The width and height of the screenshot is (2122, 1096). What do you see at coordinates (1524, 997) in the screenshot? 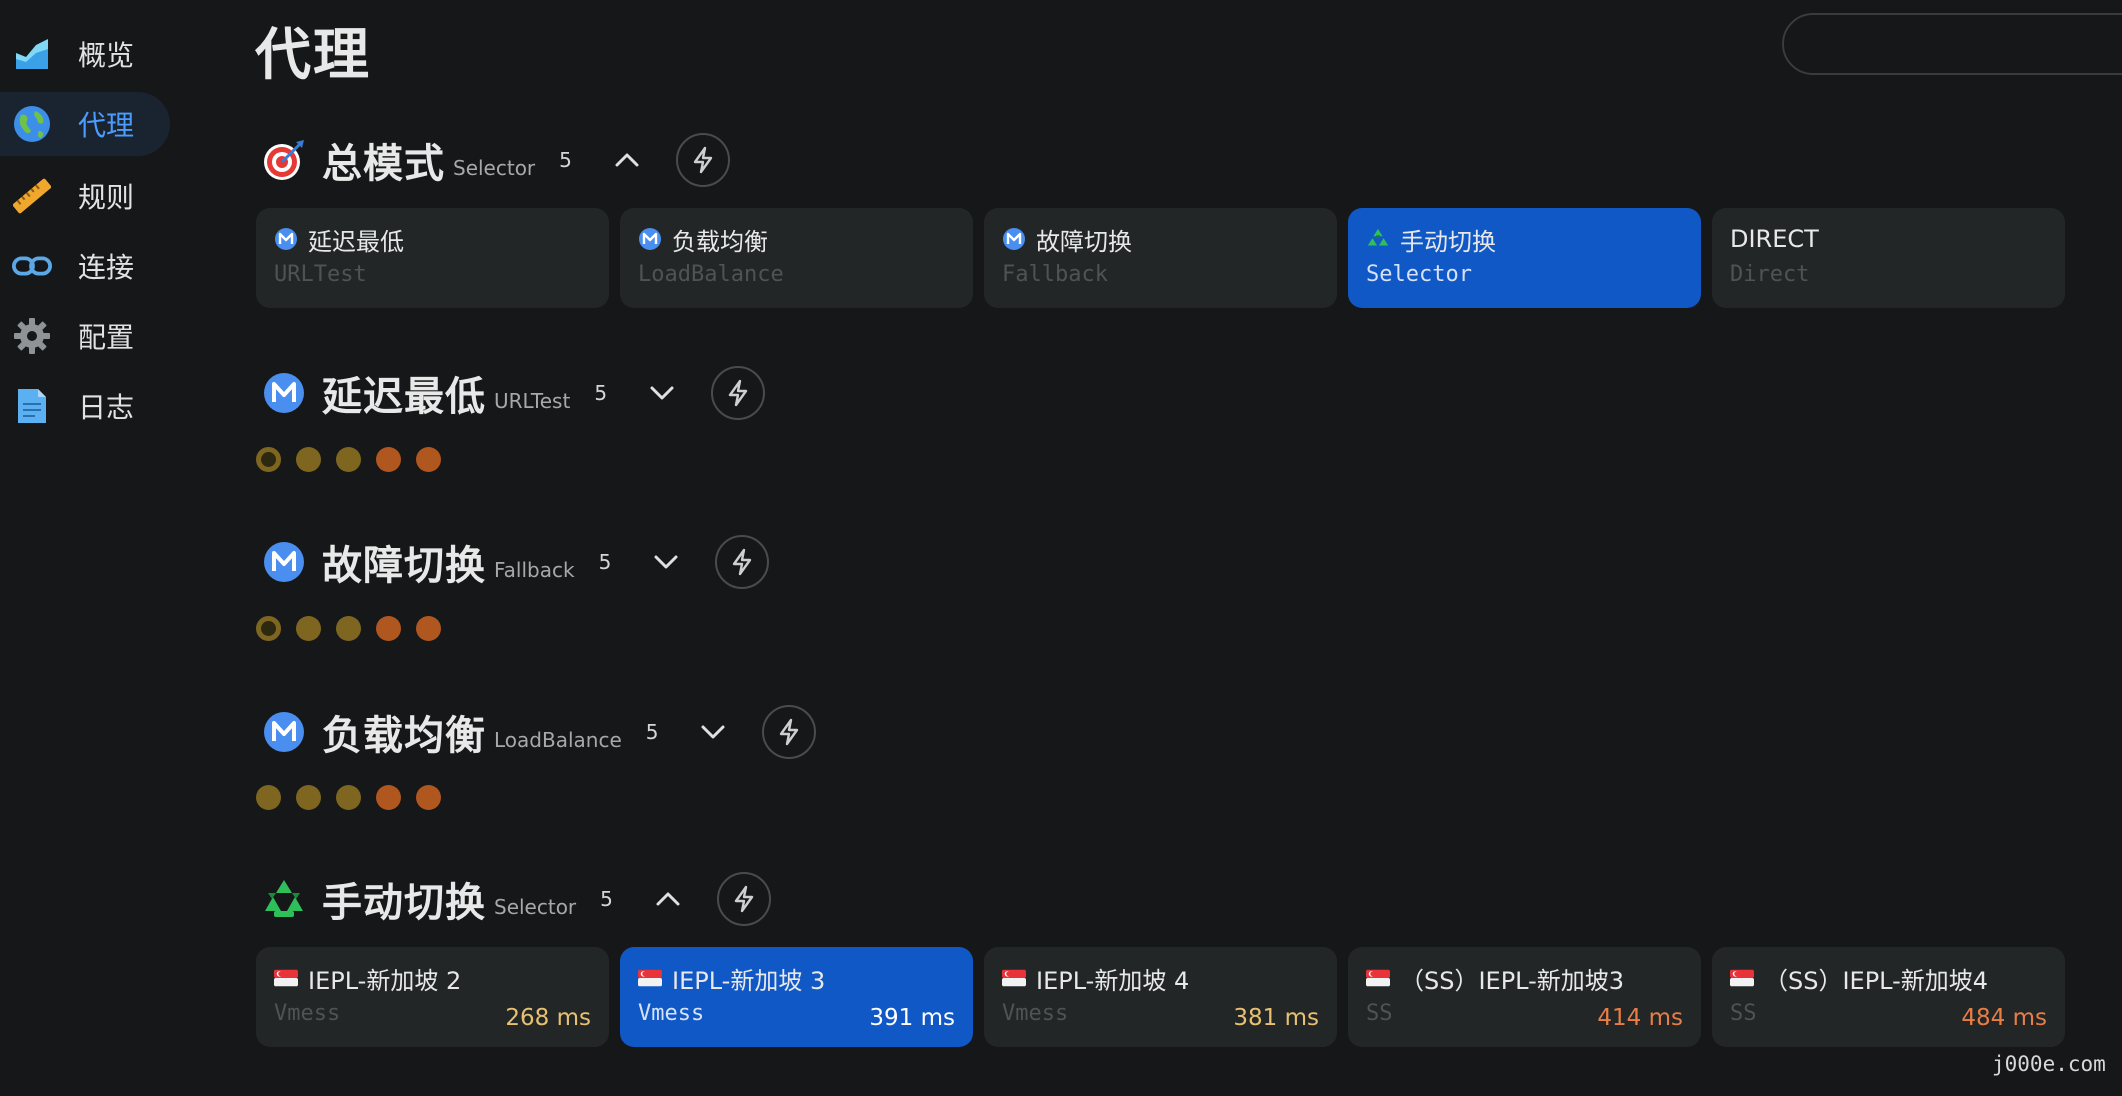
I see `proxy-card: （SS）IEPL-新加坡3 SS 414 ms` at bounding box center [1524, 997].